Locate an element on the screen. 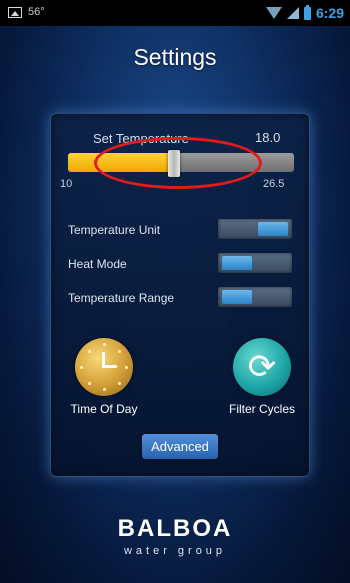 This screenshot has width=350, height=583. highlight-annotation is located at coordinates (178, 163).